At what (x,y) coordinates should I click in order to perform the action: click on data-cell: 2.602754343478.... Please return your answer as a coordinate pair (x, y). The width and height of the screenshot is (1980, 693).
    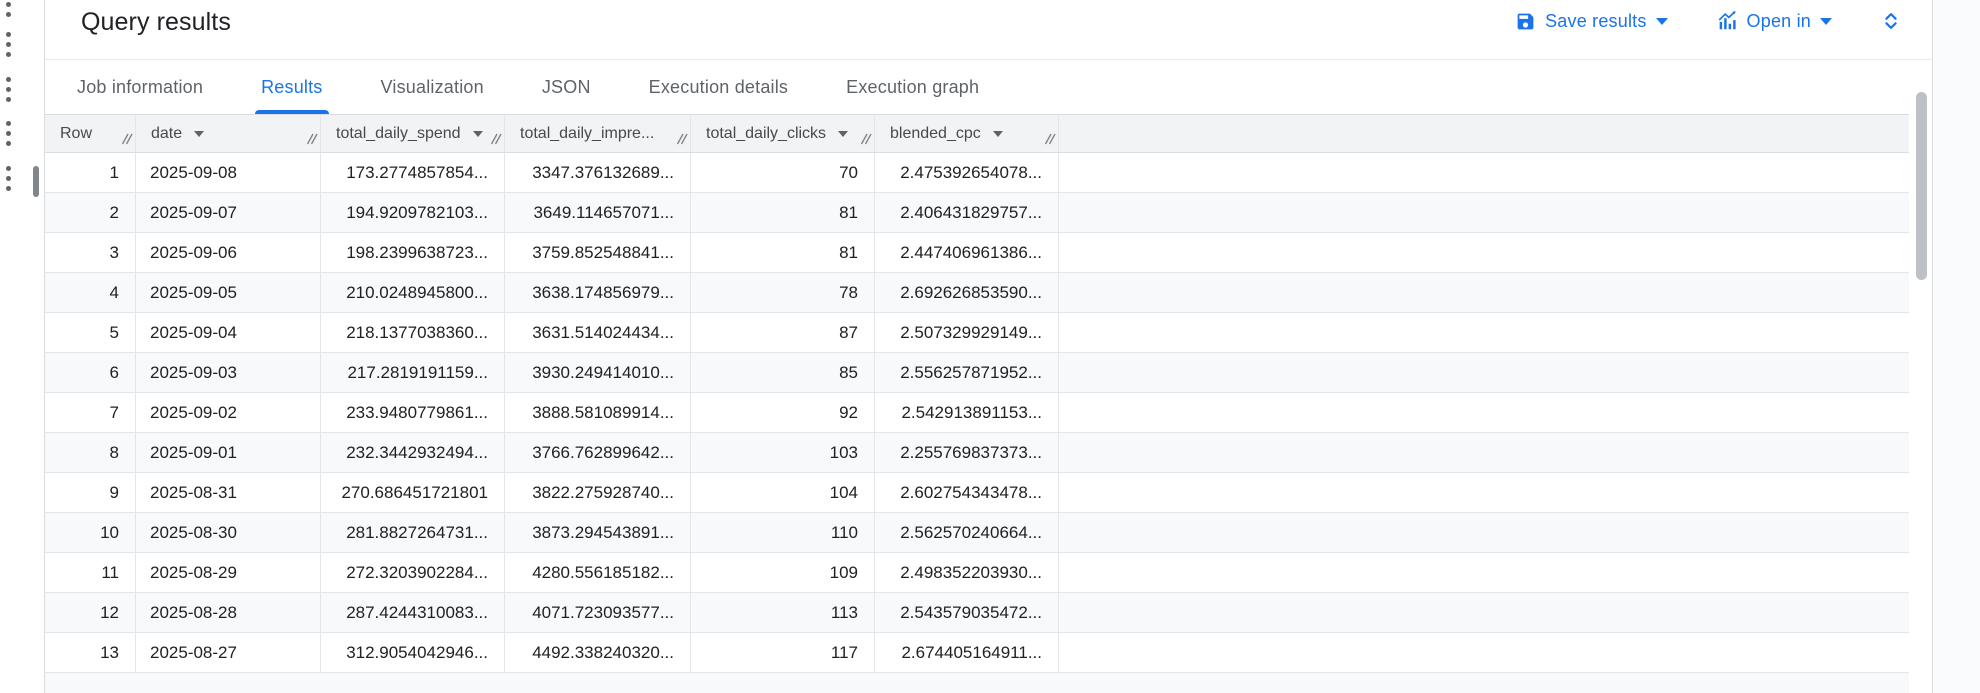
    Looking at the image, I should click on (967, 492).